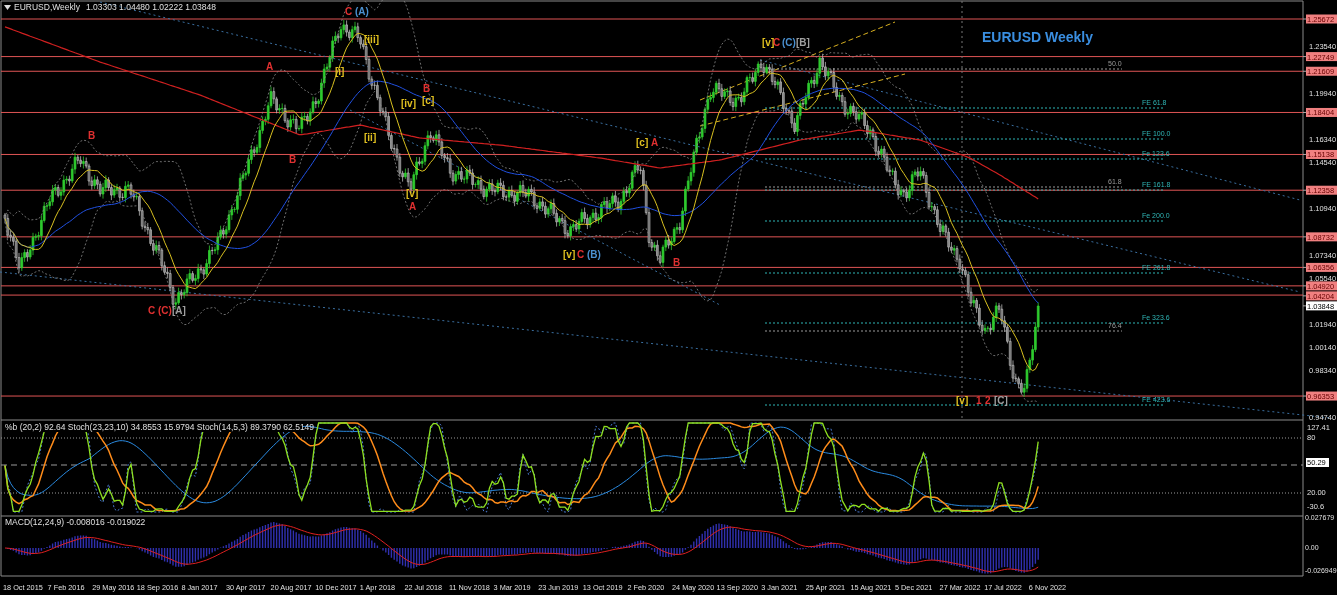 Image resolution: width=1337 pixels, height=595 pixels. What do you see at coordinates (408, 103) in the screenshot?
I see `wave-label: [iv]` at bounding box center [408, 103].